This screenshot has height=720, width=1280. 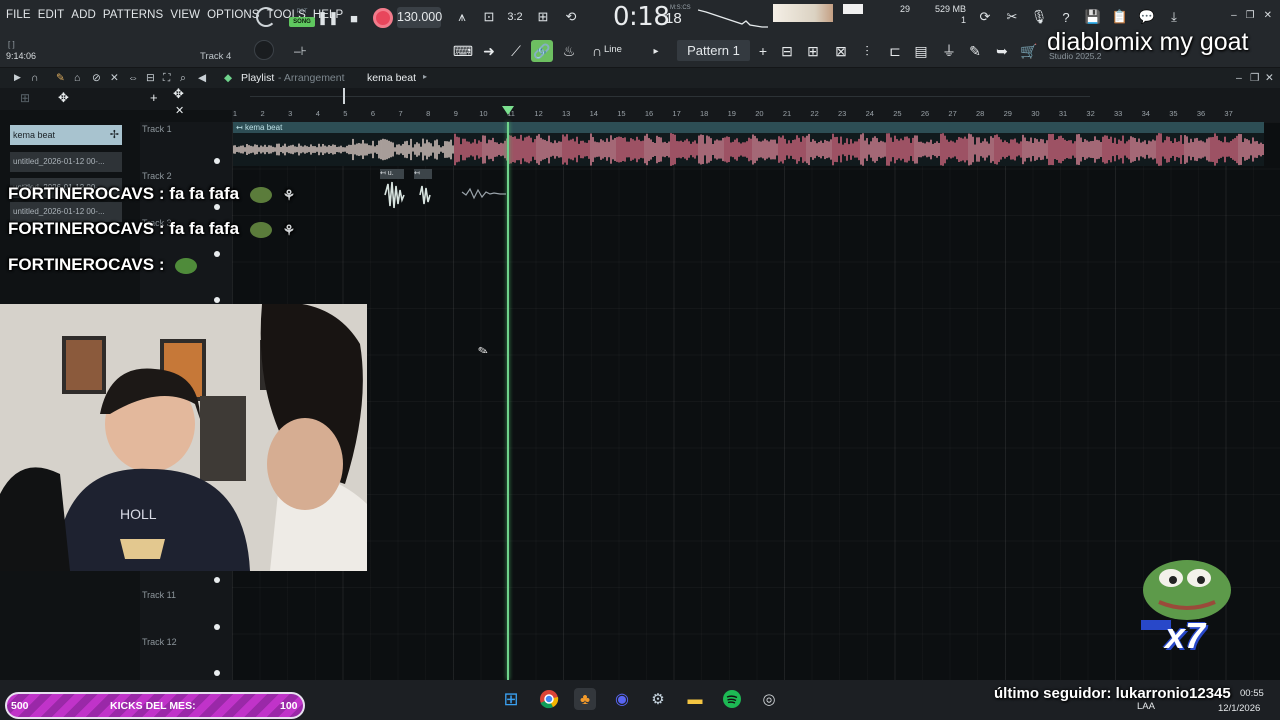 What do you see at coordinates (949, 51) in the screenshot?
I see `plugin-icon: ⏚` at bounding box center [949, 51].